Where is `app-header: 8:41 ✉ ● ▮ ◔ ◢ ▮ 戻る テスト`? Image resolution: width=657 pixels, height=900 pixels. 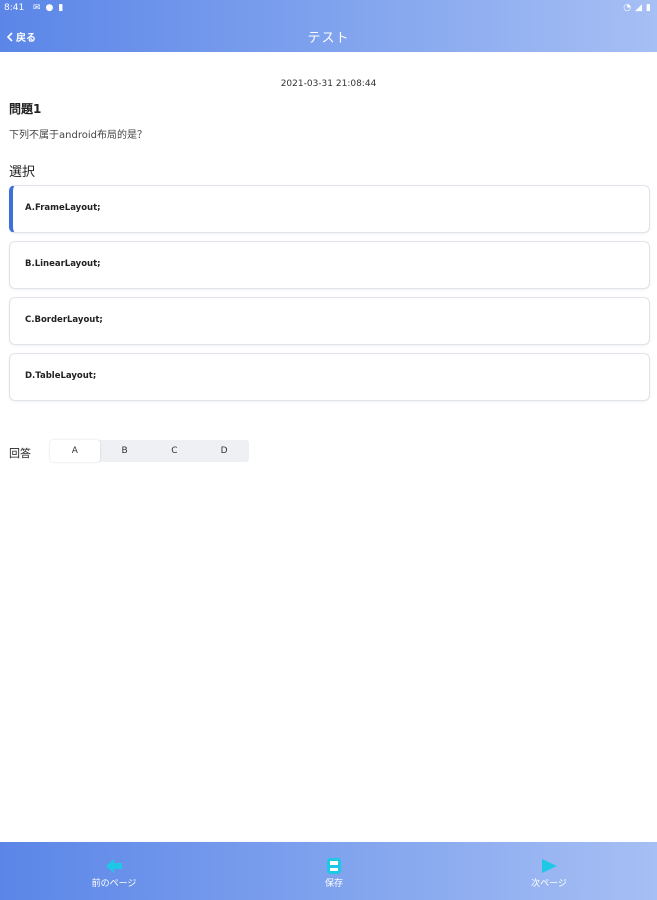 app-header: 8:41 ✉ ● ▮ ◔ ◢ ▮ 戻る テスト is located at coordinates (328, 26).